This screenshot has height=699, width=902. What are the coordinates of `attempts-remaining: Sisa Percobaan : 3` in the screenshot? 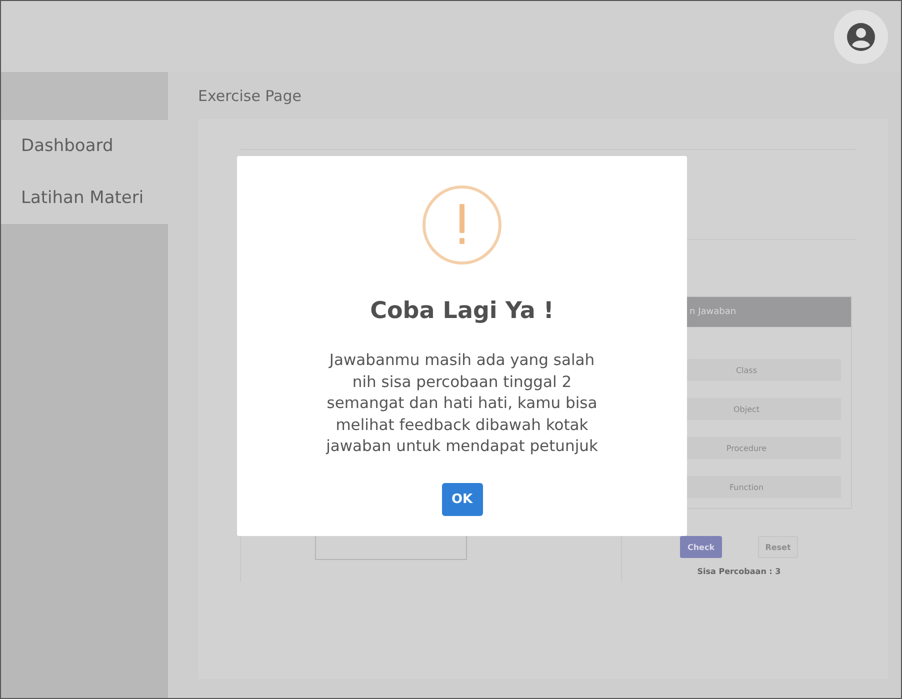 It's located at (739, 571).